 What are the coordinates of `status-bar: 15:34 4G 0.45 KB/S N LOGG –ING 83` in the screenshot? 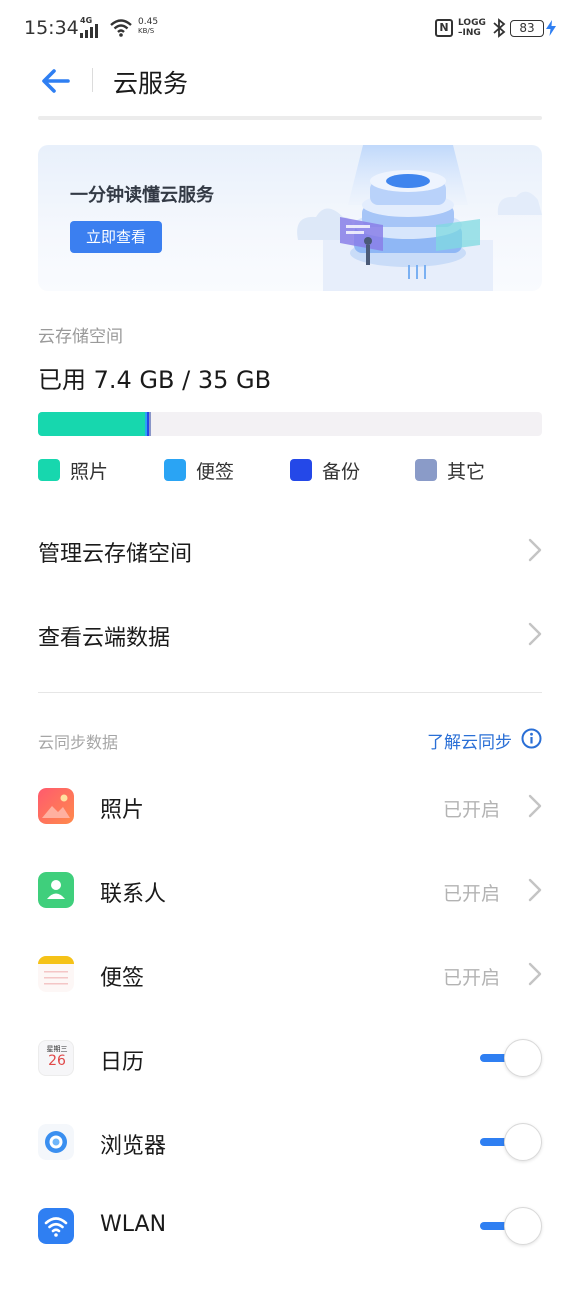 It's located at (290, 29).